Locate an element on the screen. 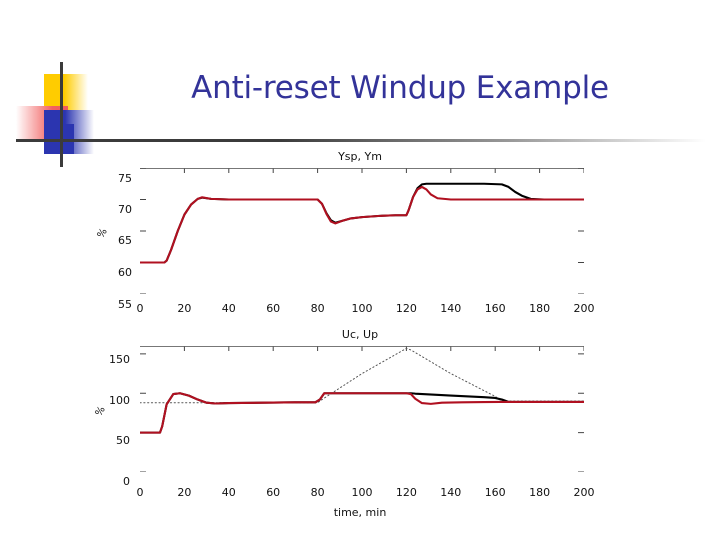  series-uc is located at coordinates (362, 413).